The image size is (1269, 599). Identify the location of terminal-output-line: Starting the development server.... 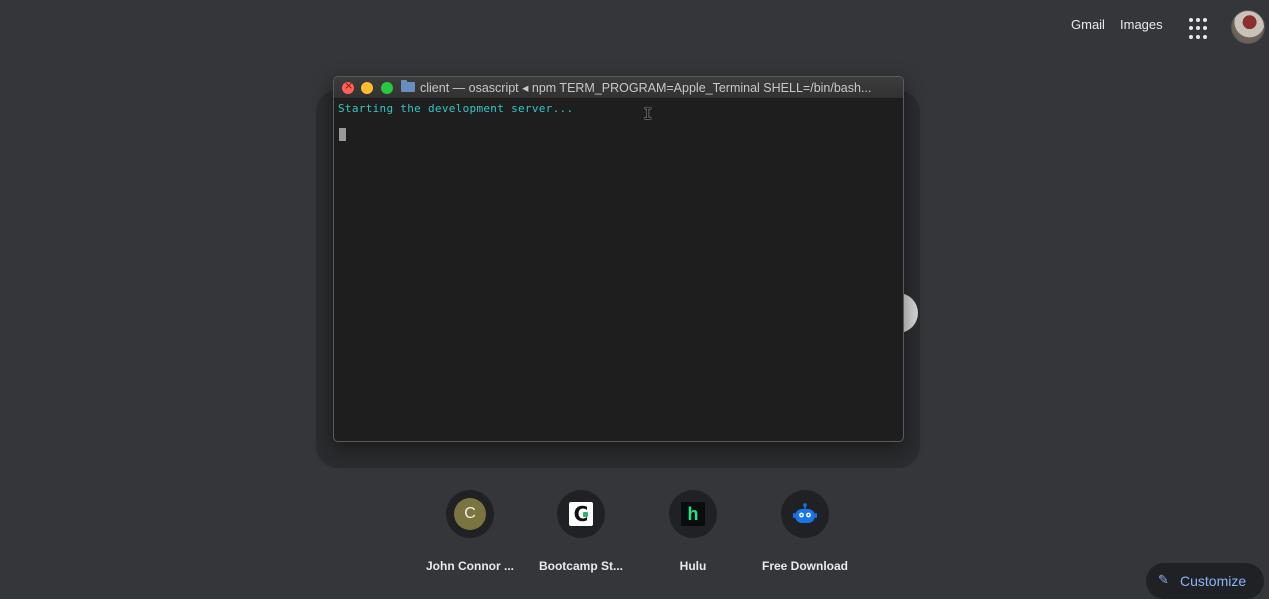
(456, 108).